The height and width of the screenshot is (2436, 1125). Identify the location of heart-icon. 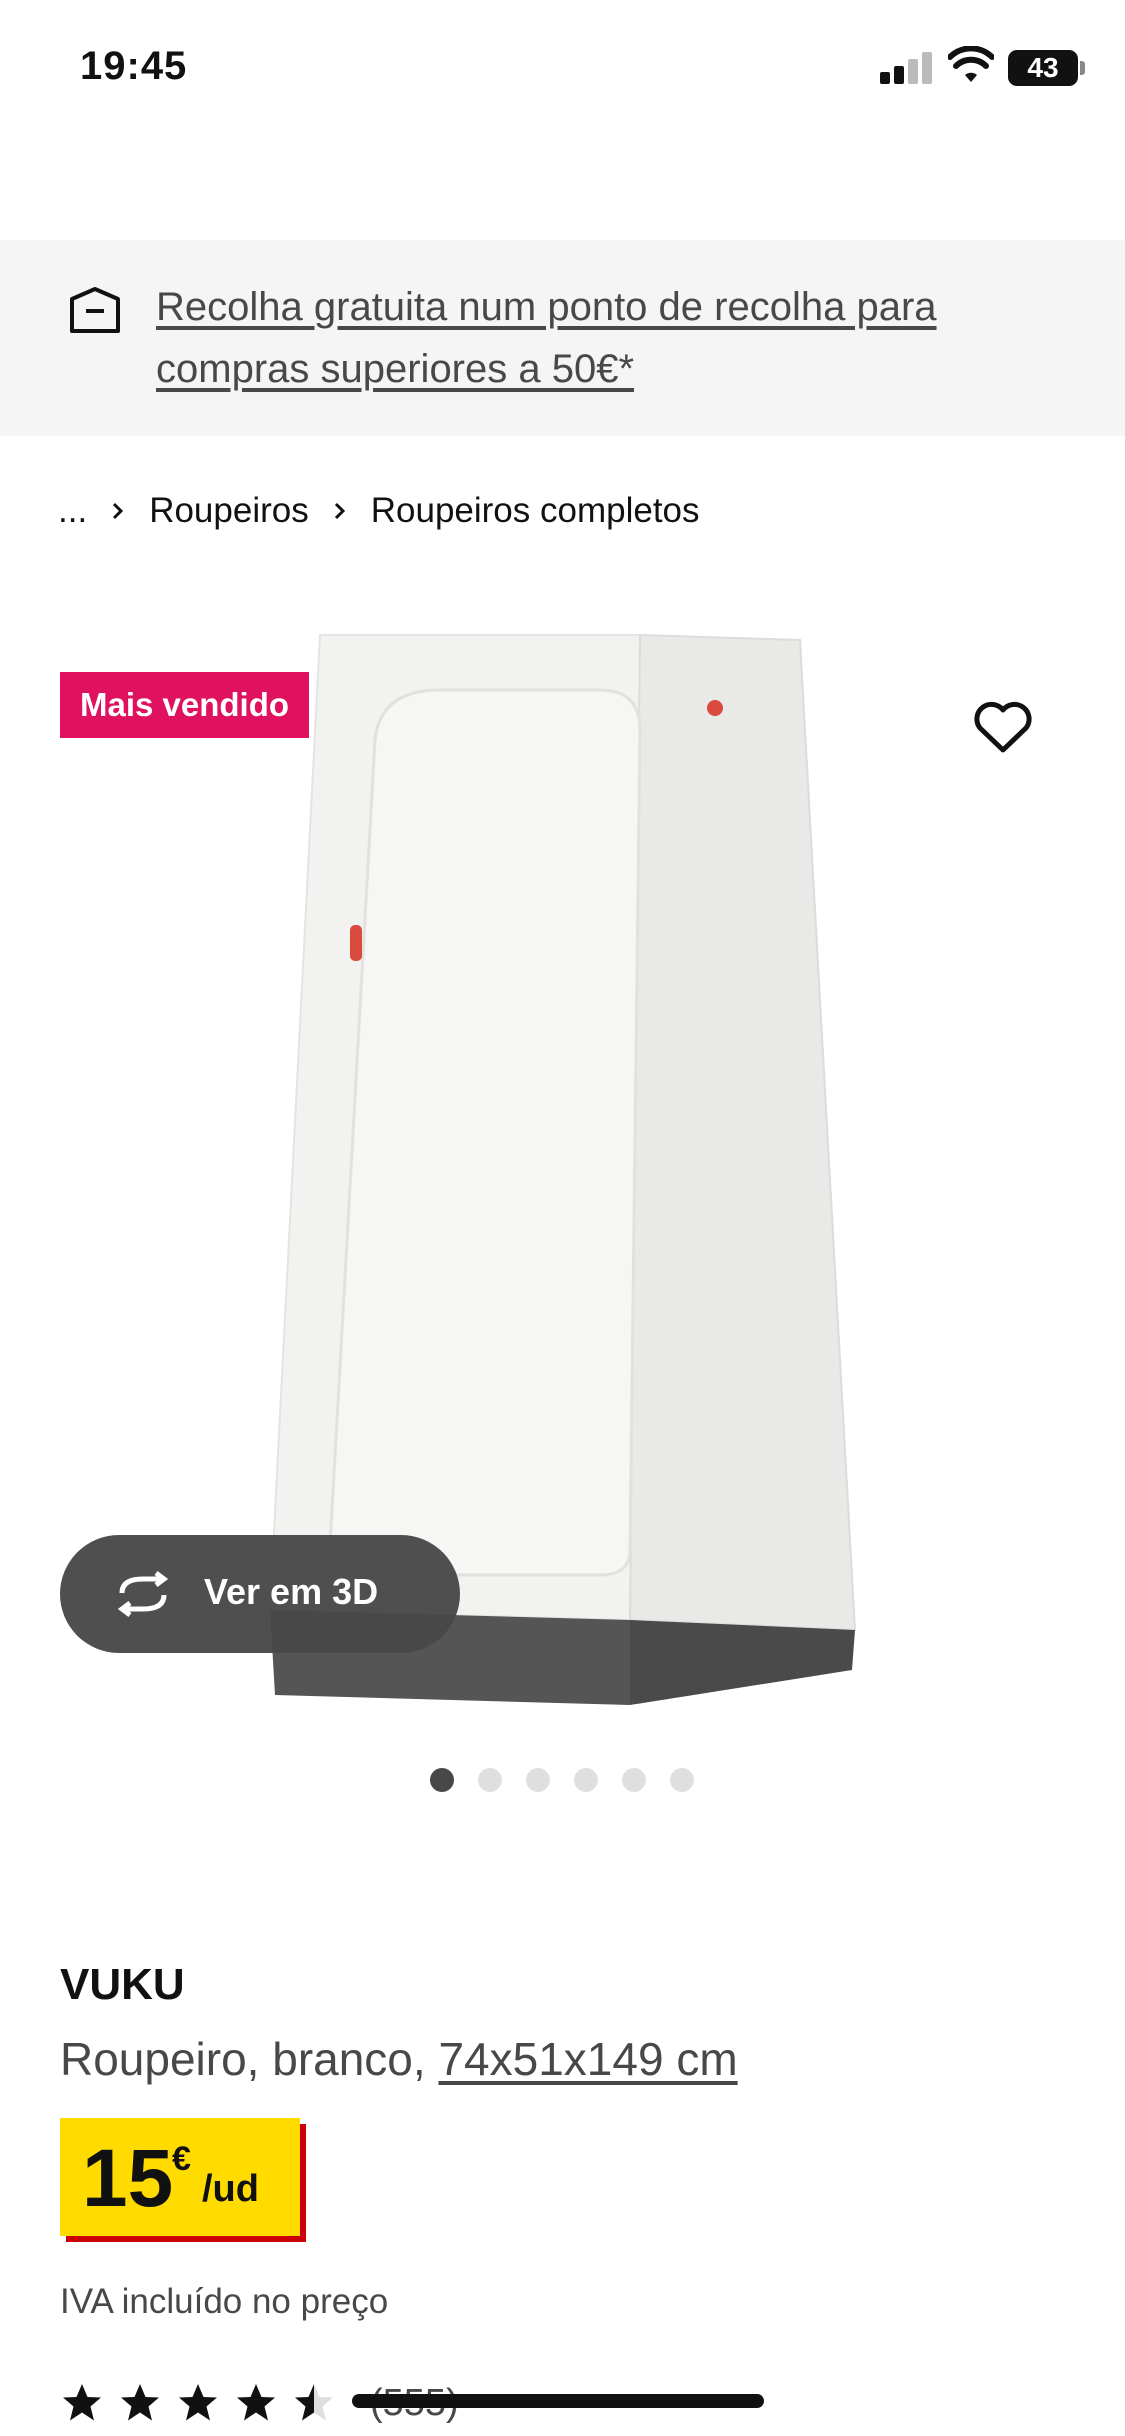
(1003, 728).